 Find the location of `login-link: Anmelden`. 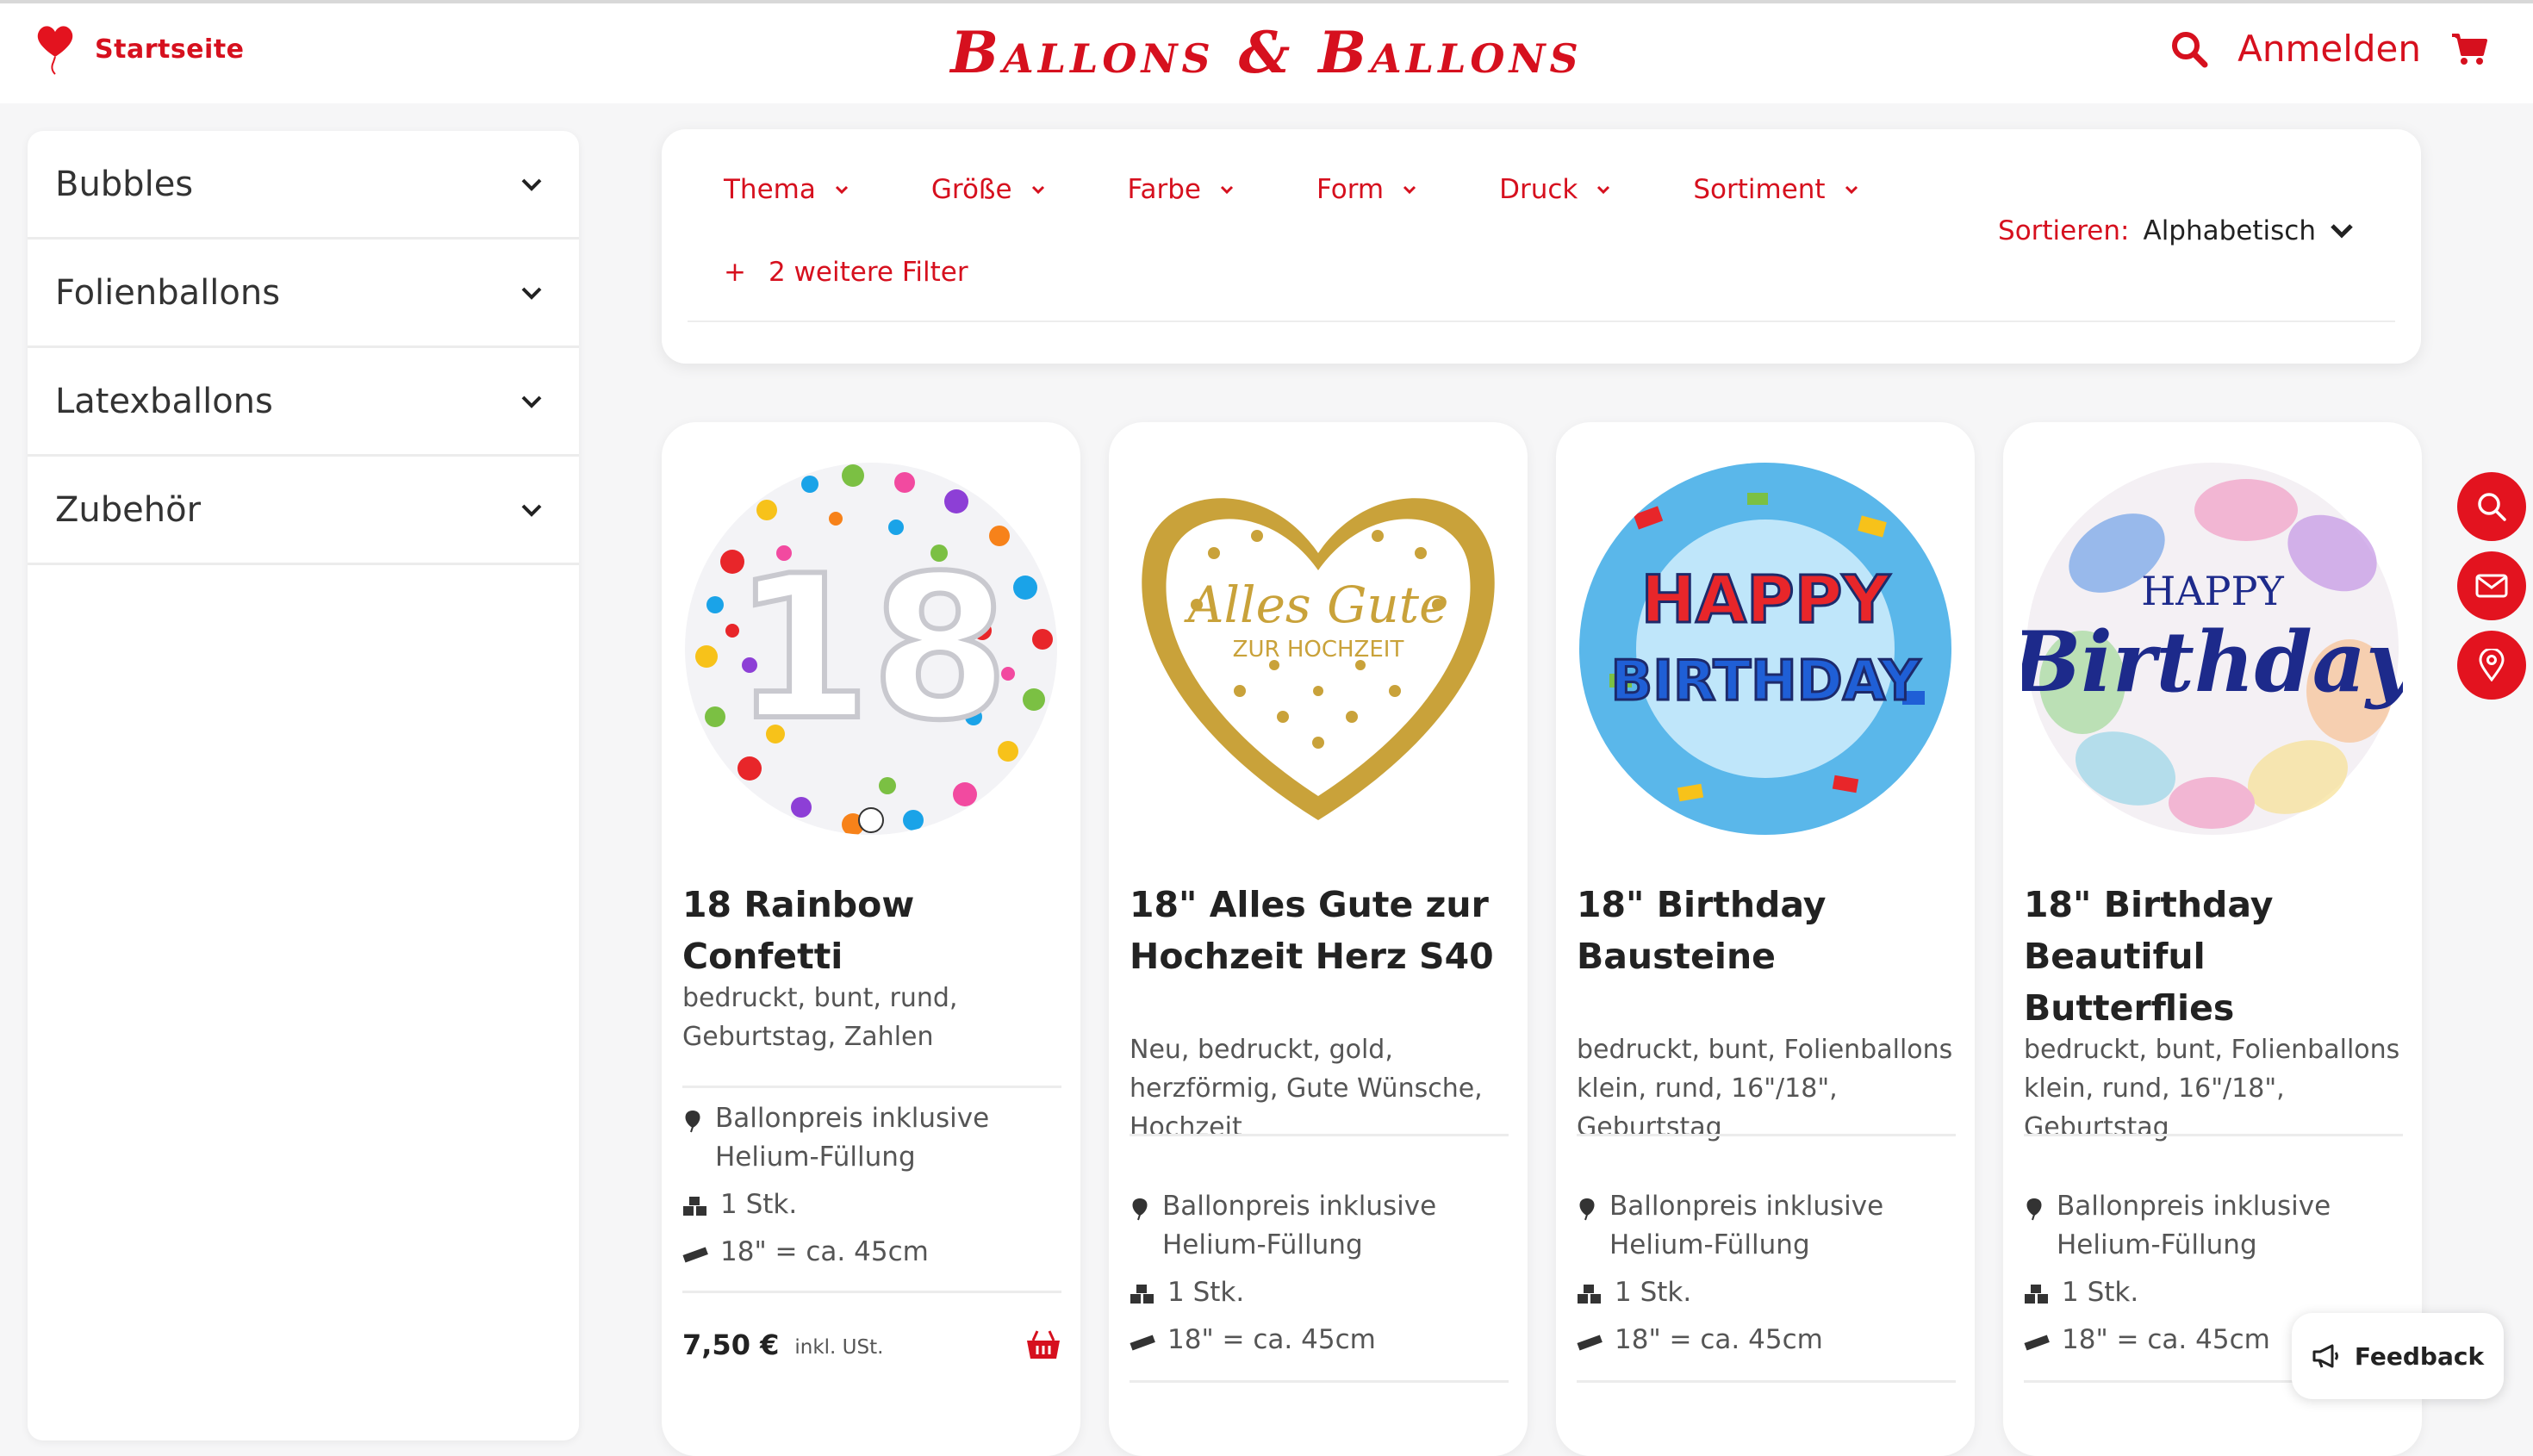

login-link: Anmelden is located at coordinates (2329, 49).